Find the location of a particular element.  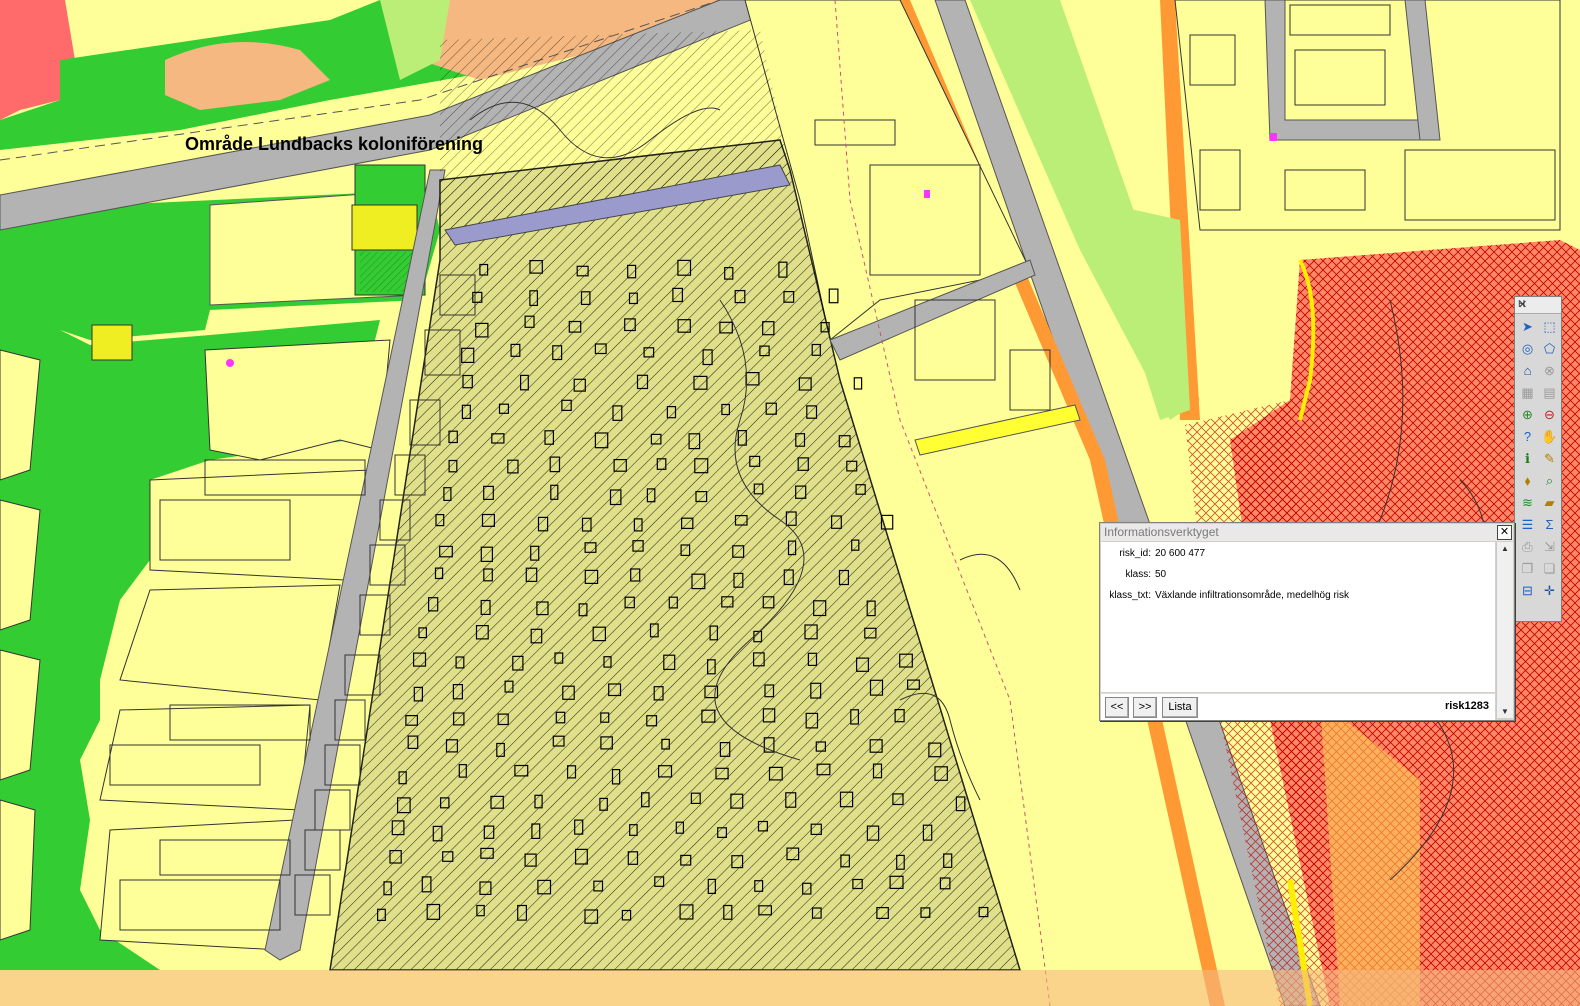

info-icon: ℹ is located at coordinates (1527, 458).